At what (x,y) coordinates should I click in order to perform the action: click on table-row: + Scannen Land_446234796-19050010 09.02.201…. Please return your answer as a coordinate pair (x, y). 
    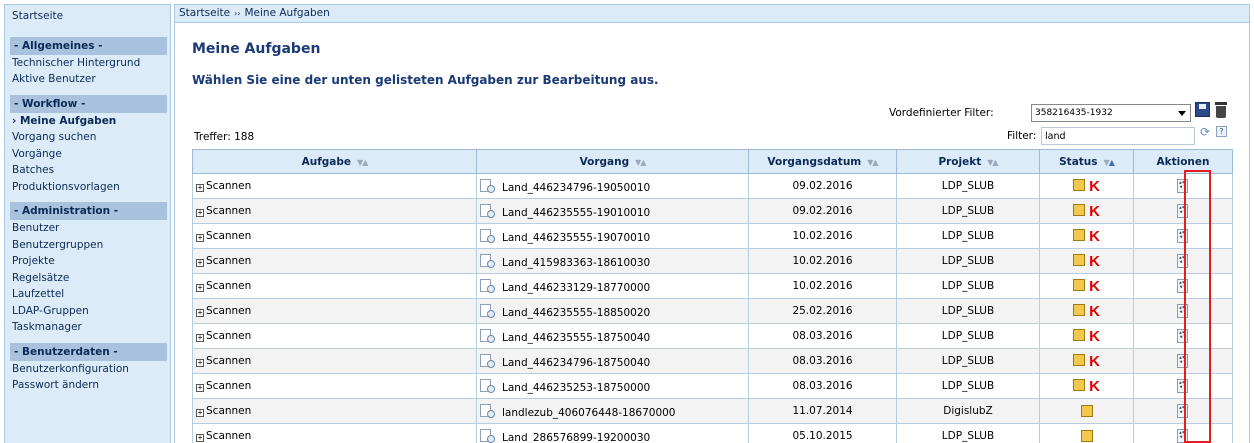
    Looking at the image, I should click on (712, 186).